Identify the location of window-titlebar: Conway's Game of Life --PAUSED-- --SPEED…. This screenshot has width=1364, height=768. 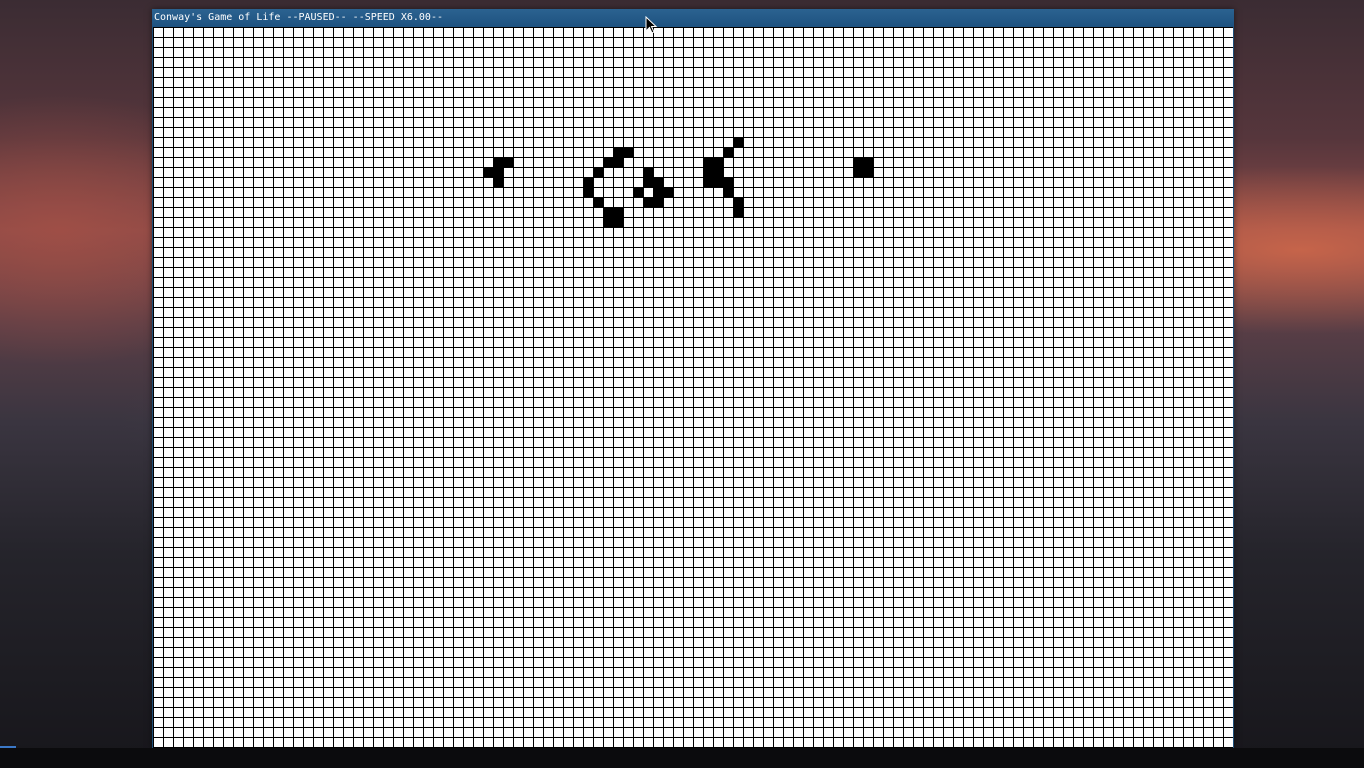
(693, 18).